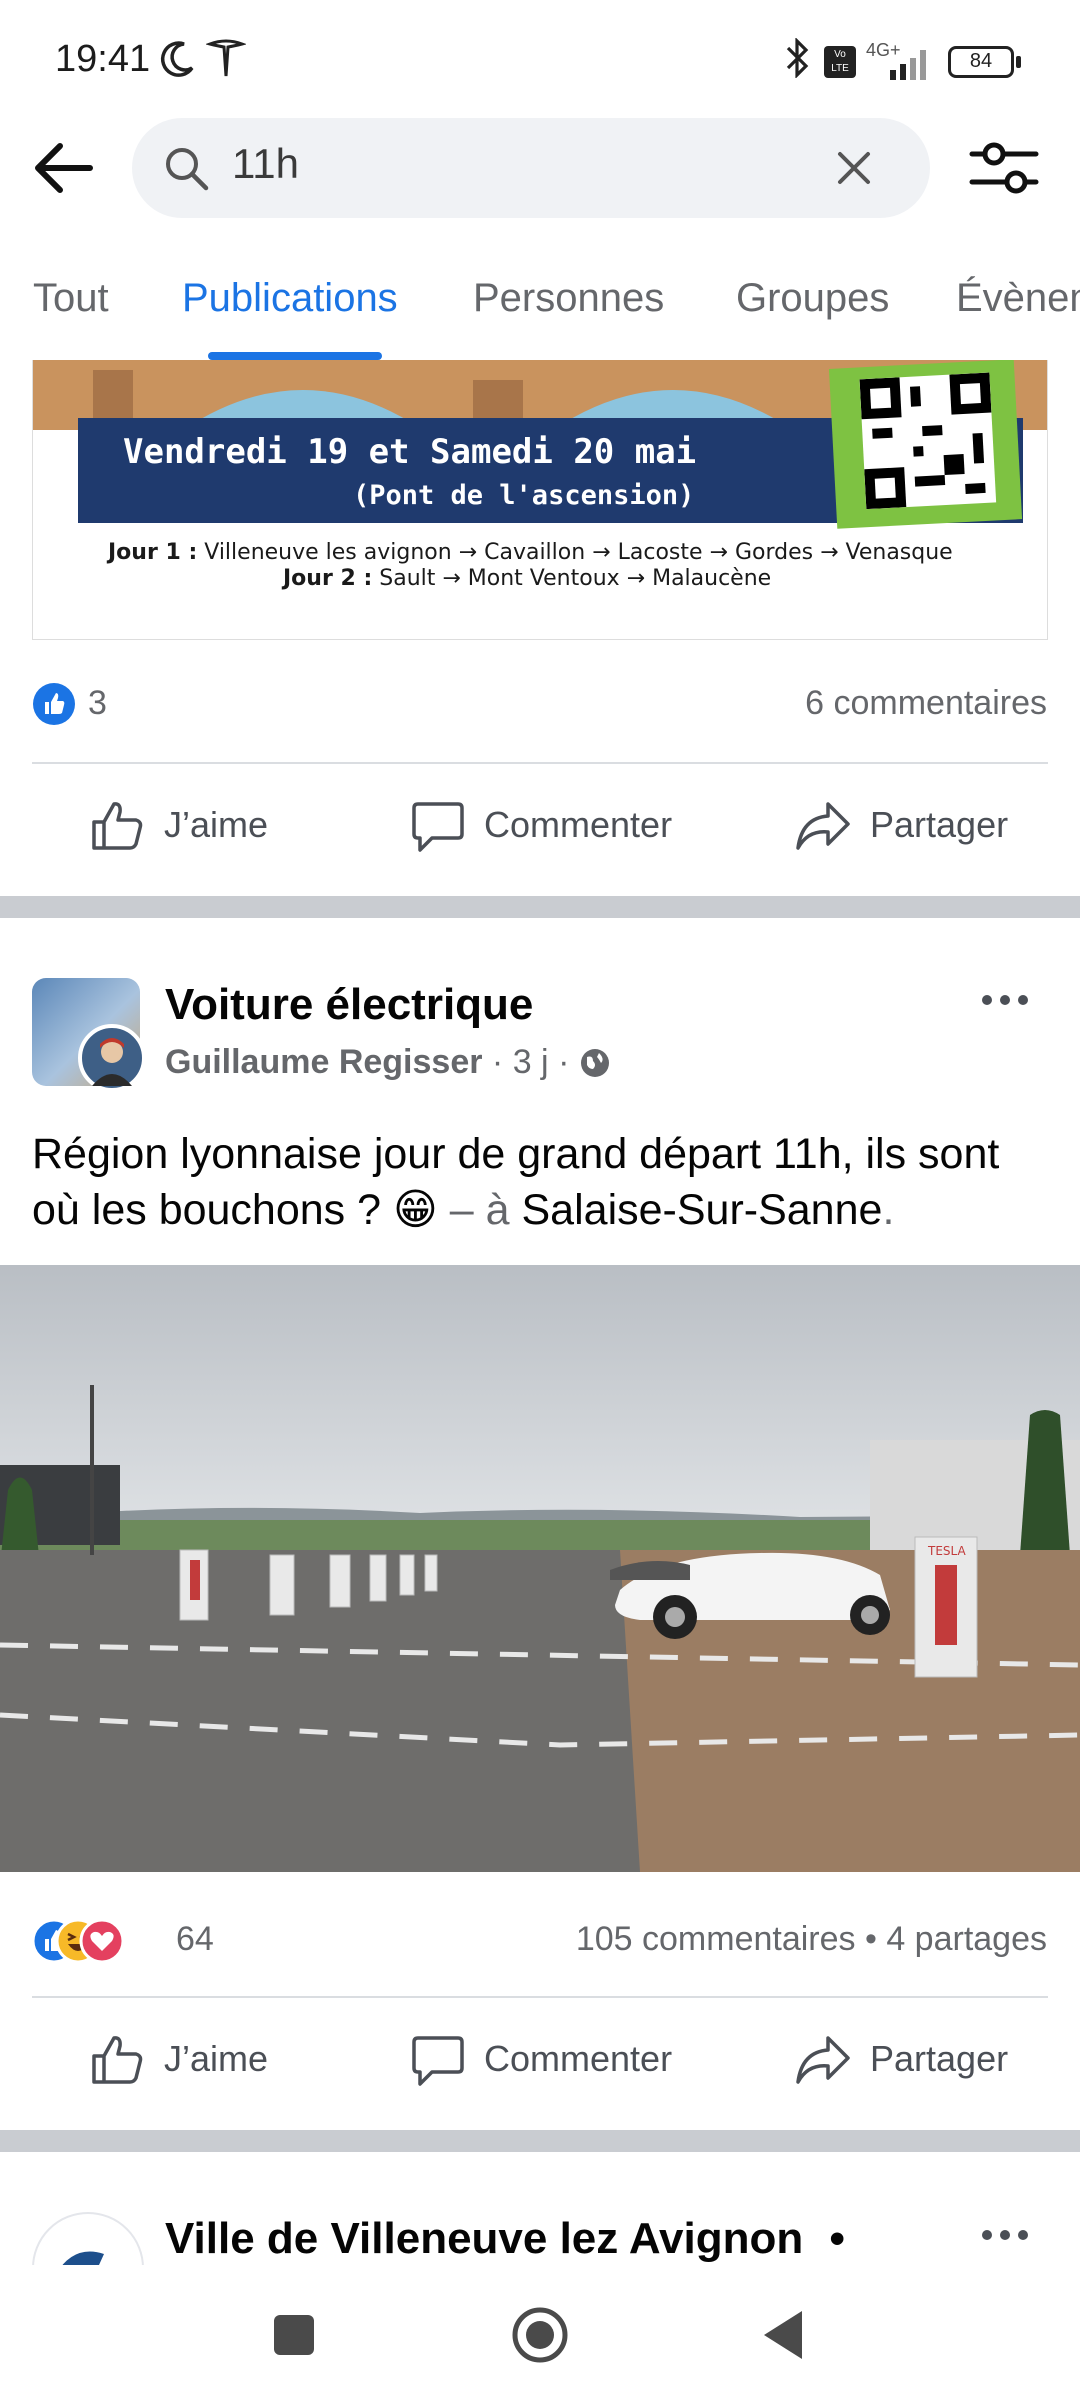 This screenshot has height=2400, width=1080. What do you see at coordinates (888, 1210) in the screenshot?
I see `location-end: .` at bounding box center [888, 1210].